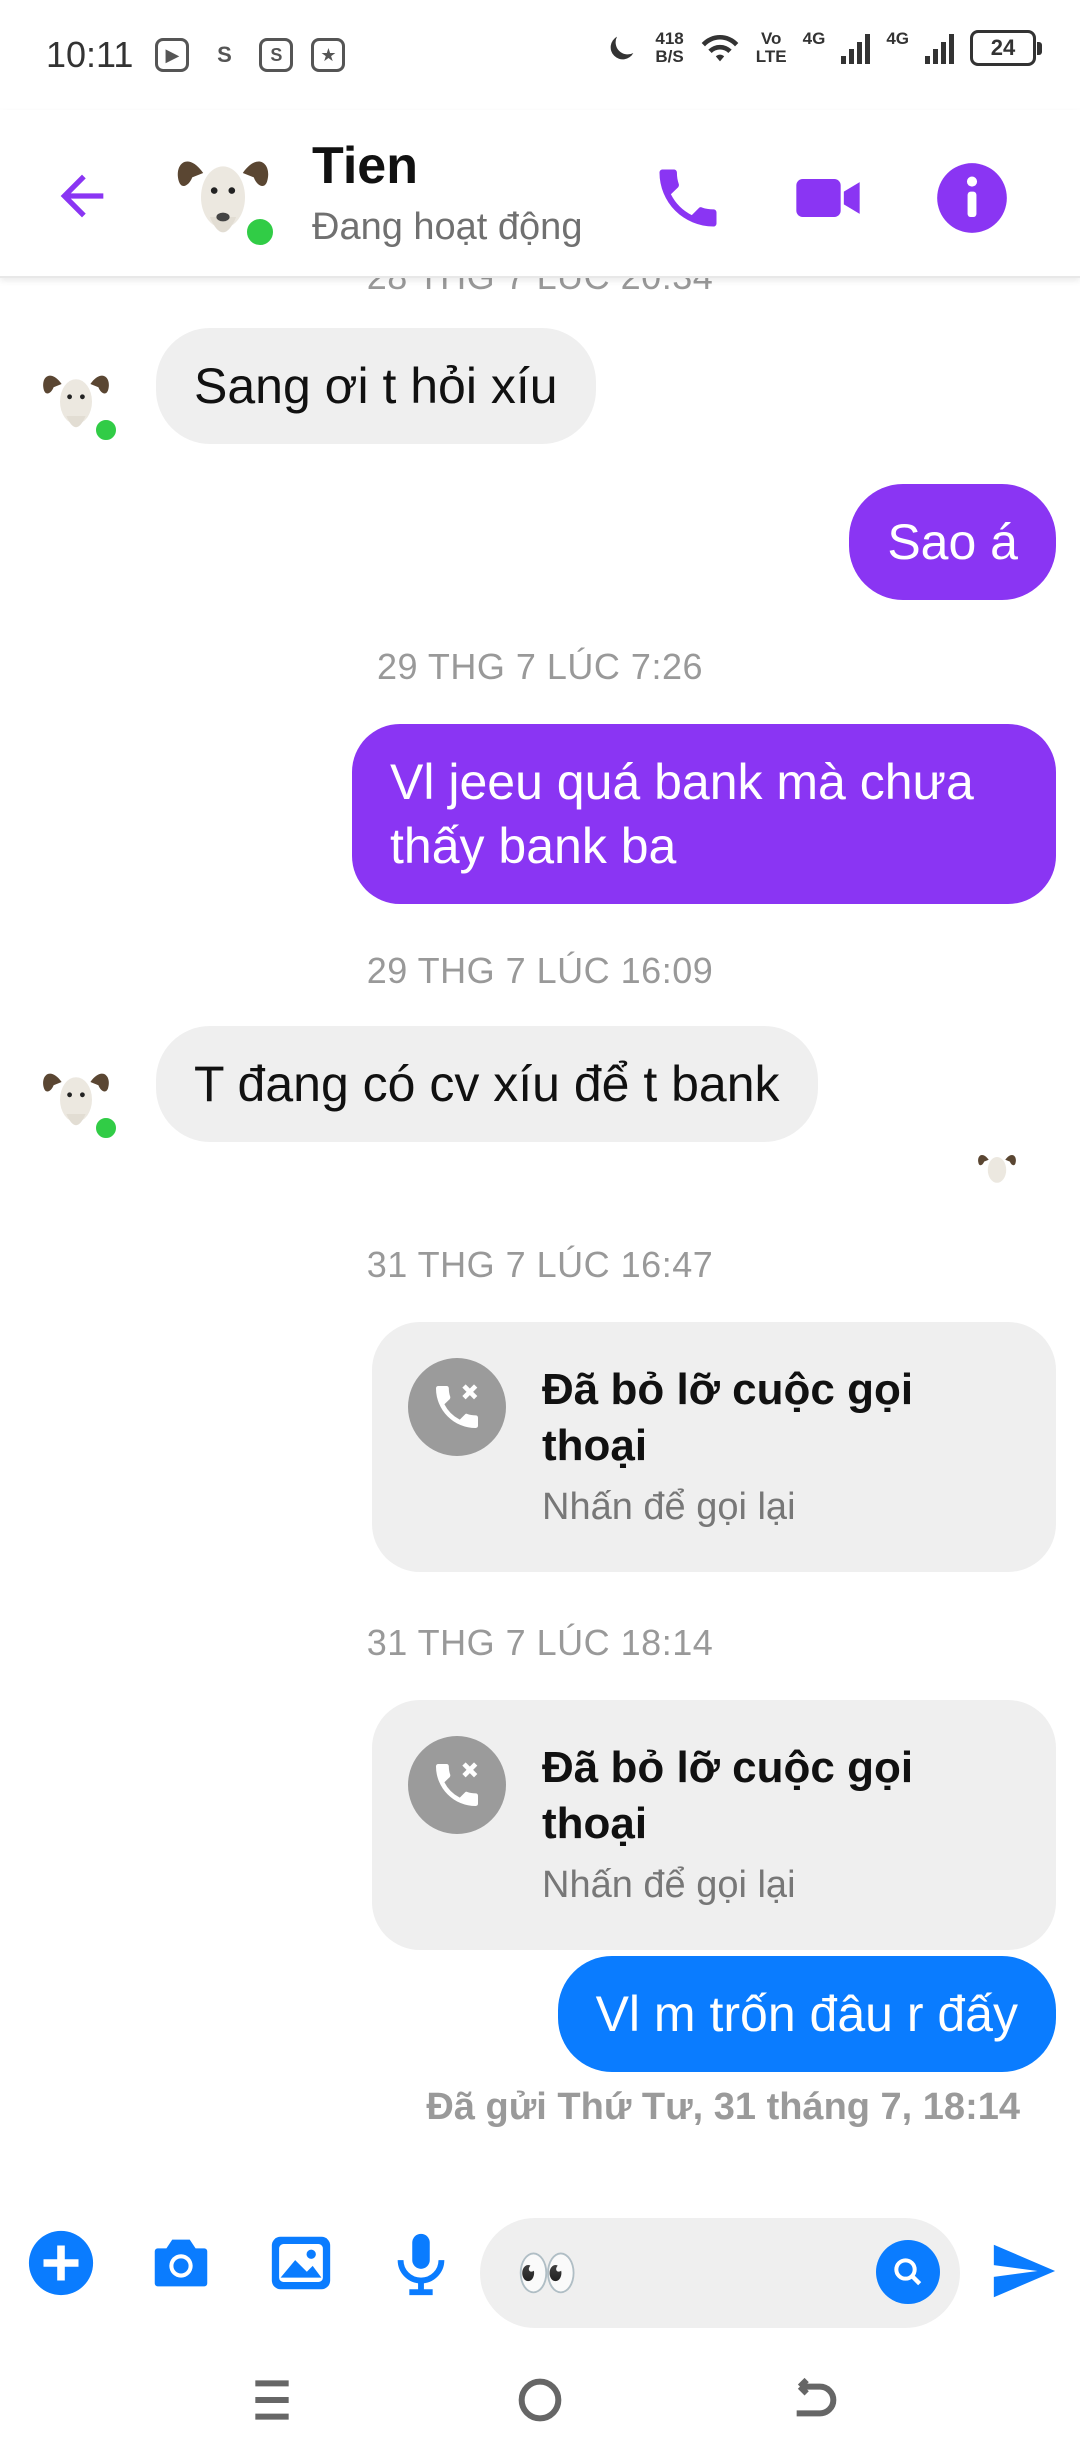 This screenshot has height=2460, width=1080. I want to click on timestamp-divider: 29 THG 7 LÚC 7:26, so click(540, 666).